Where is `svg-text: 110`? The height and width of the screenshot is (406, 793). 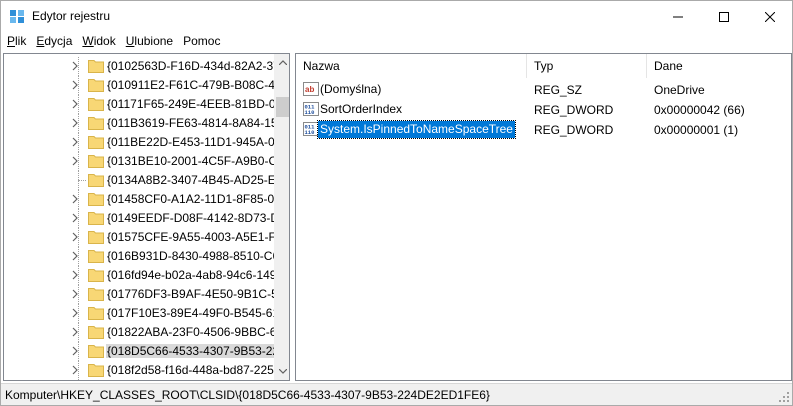 svg-text: 110 is located at coordinates (310, 132).